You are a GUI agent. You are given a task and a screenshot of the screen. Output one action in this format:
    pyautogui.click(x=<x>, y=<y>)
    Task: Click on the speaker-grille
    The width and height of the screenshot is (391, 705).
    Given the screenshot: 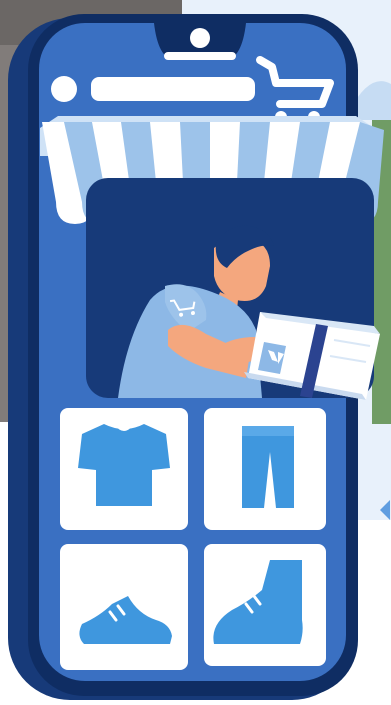 What is the action you would take?
    pyautogui.click(x=200, y=56)
    